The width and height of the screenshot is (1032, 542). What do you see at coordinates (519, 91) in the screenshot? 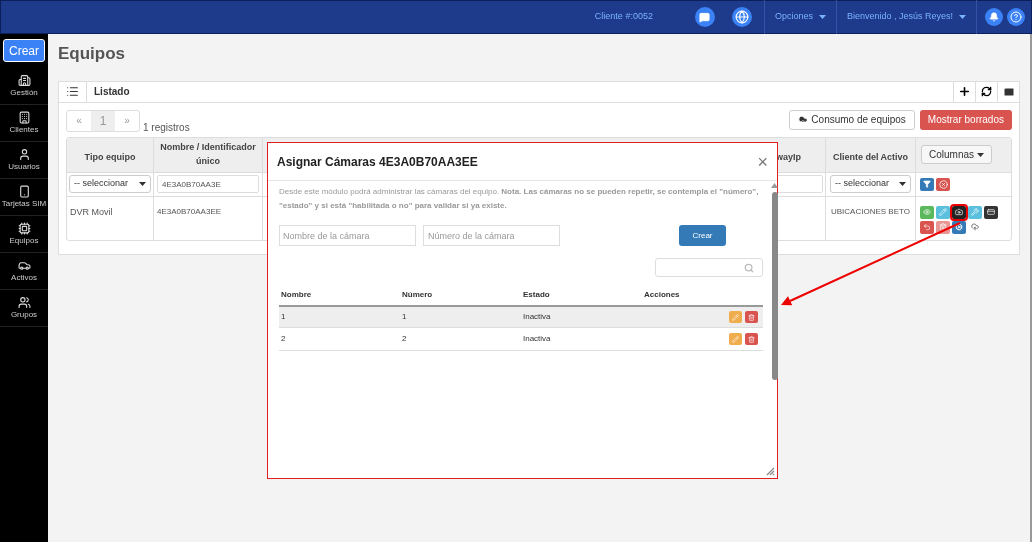
I see `panel-title: Listado` at bounding box center [519, 91].